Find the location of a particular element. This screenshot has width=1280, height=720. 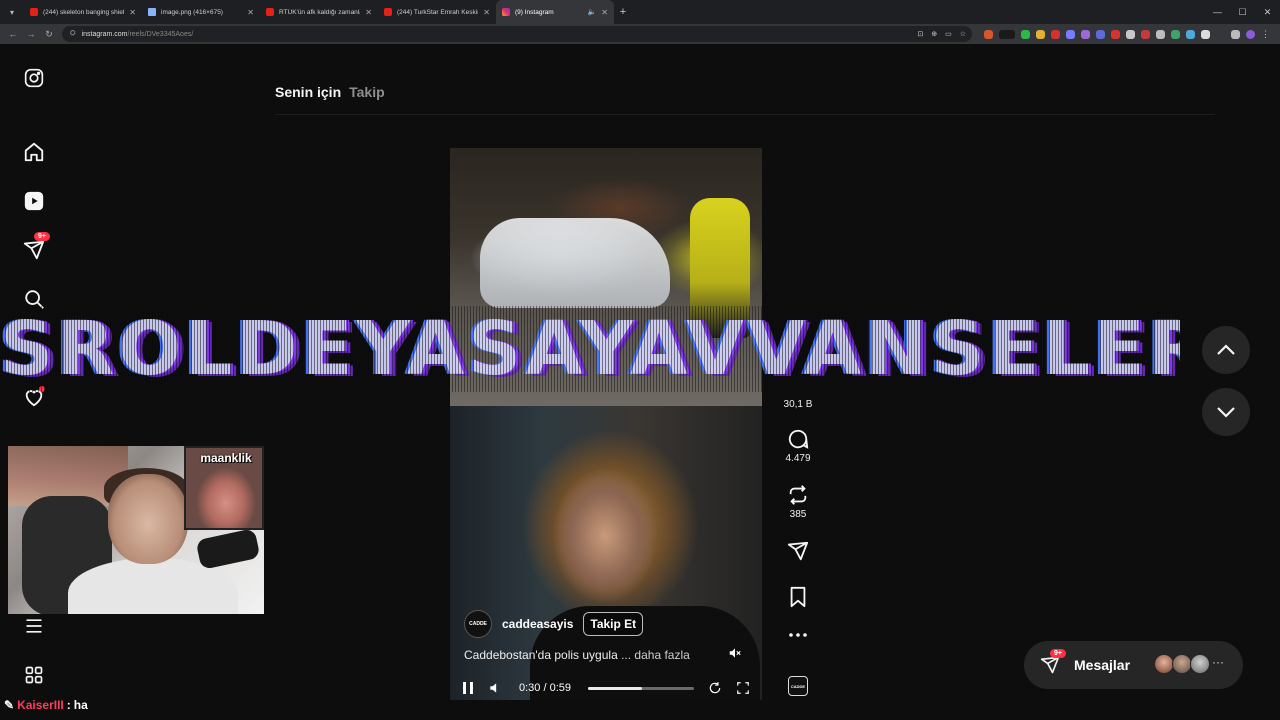

extensions-bar: ⋮ is located at coordinates (1127, 34).